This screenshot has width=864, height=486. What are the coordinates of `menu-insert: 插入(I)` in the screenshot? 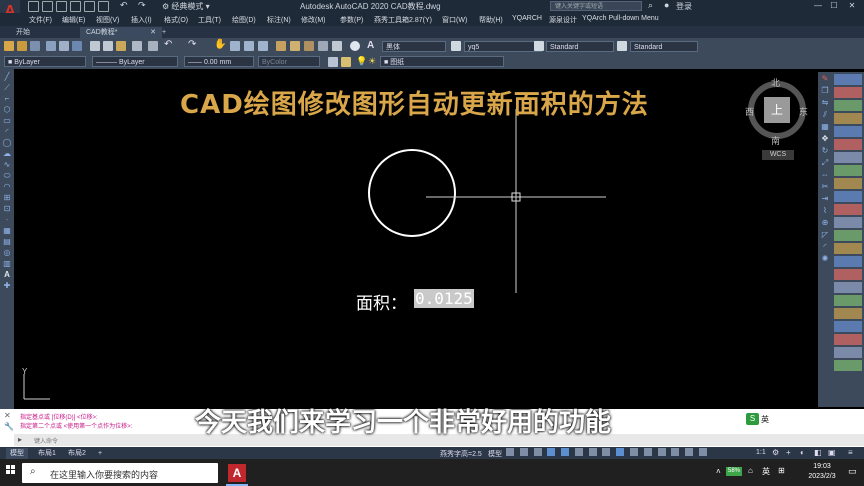 It's located at (141, 20).